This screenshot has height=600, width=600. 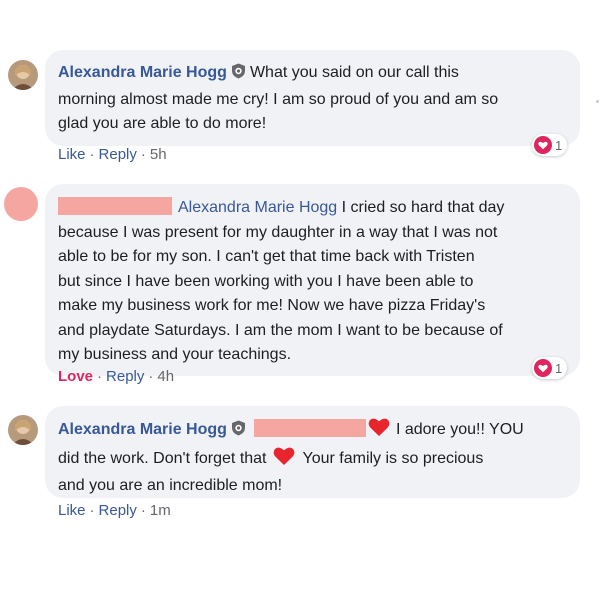 What do you see at coordinates (170, 485) in the screenshot?
I see `comment-text-line: and you are an incredible mom!` at bounding box center [170, 485].